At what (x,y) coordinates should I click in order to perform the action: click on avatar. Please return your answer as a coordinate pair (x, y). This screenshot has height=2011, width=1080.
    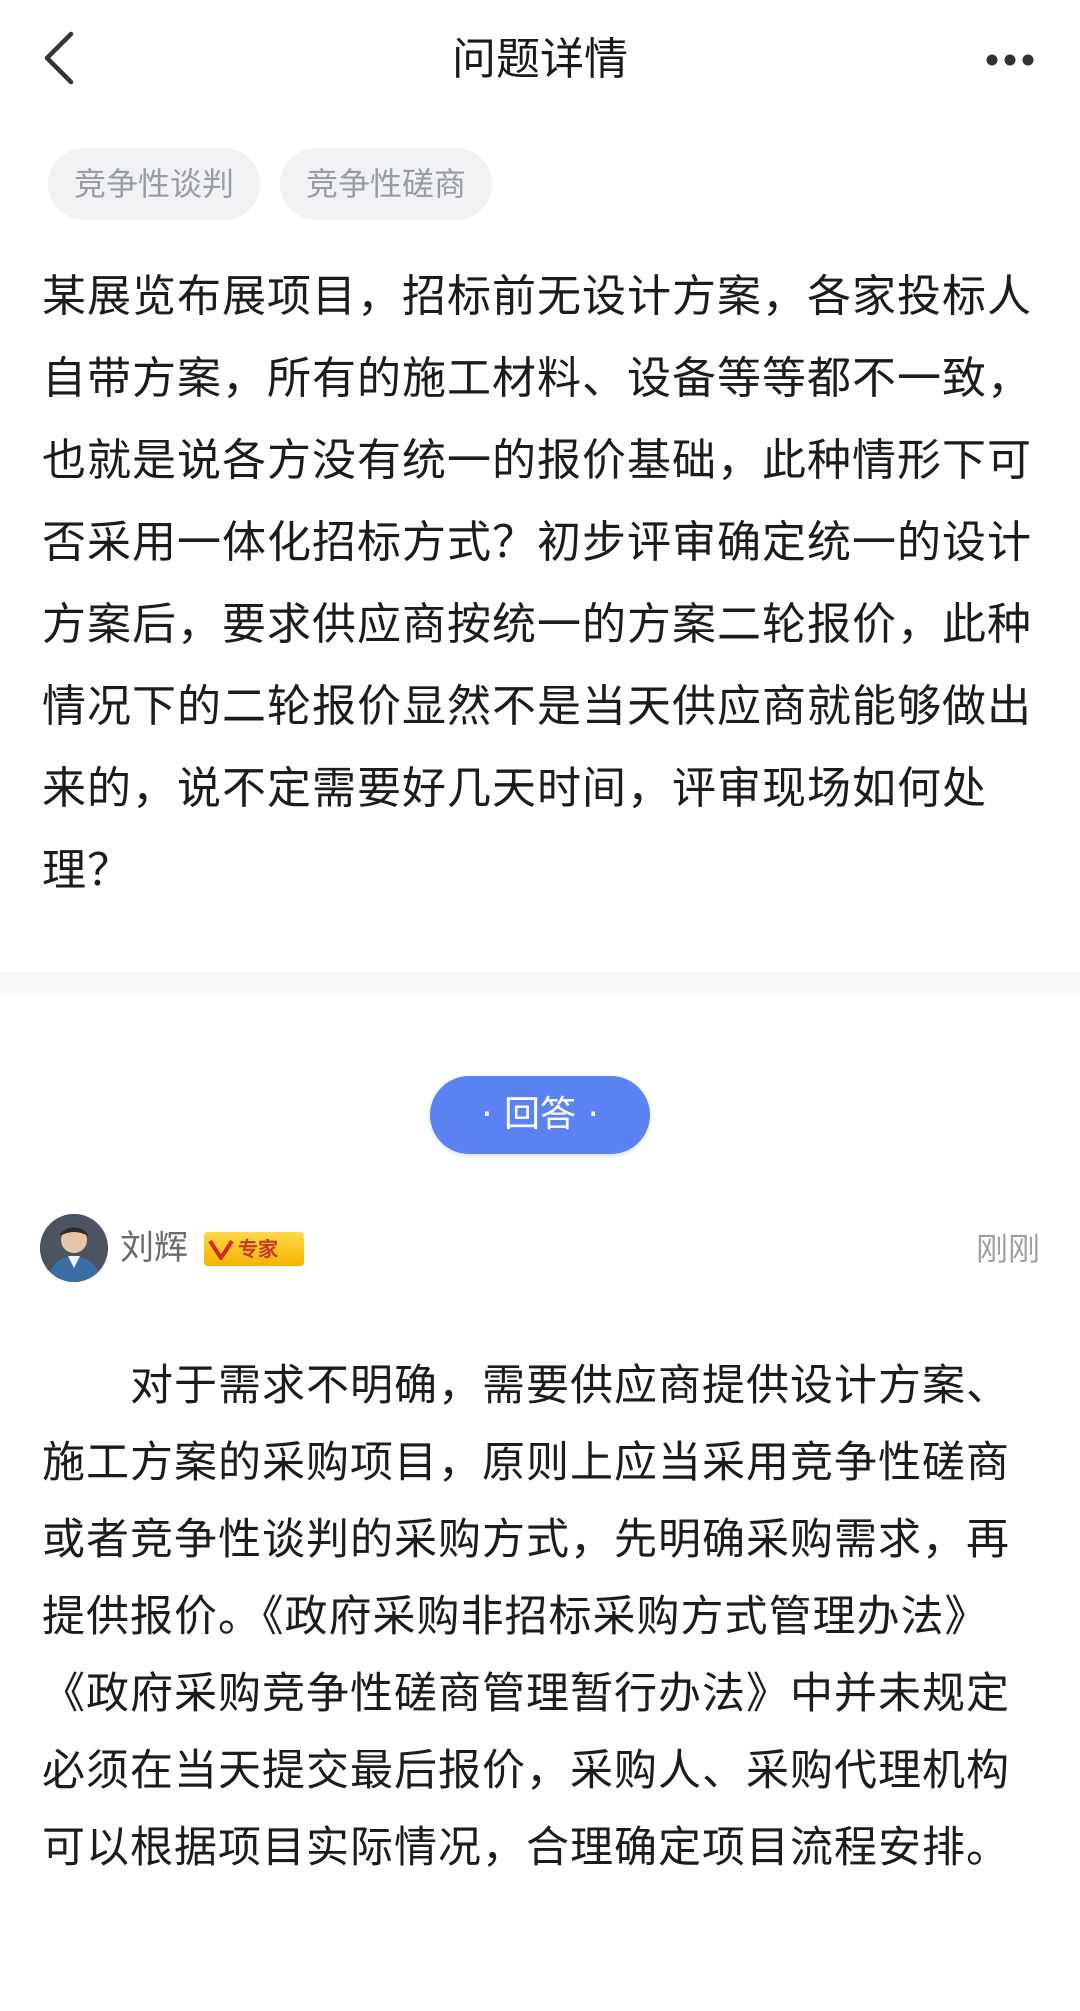
    Looking at the image, I should click on (74, 1248).